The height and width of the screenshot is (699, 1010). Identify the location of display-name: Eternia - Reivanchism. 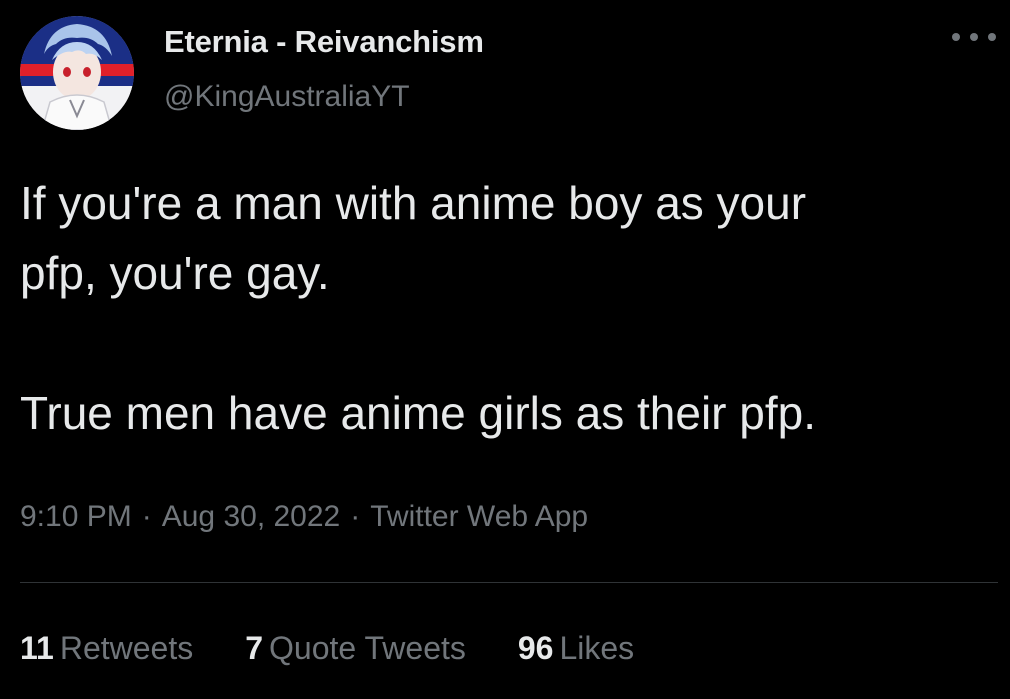
(324, 42).